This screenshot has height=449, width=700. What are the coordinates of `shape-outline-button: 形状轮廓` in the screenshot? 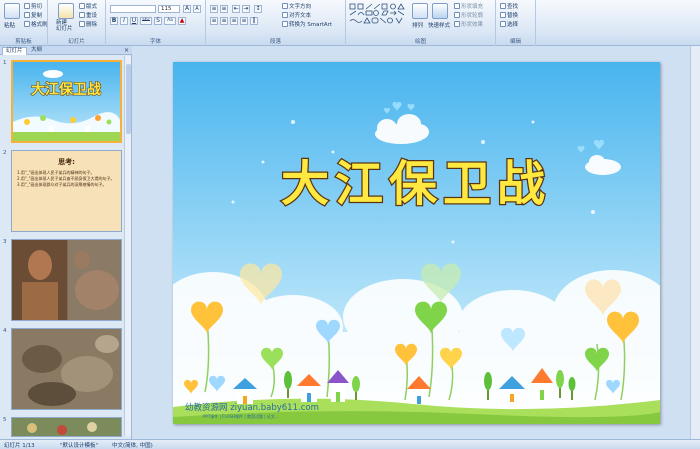 It's located at (468, 15).